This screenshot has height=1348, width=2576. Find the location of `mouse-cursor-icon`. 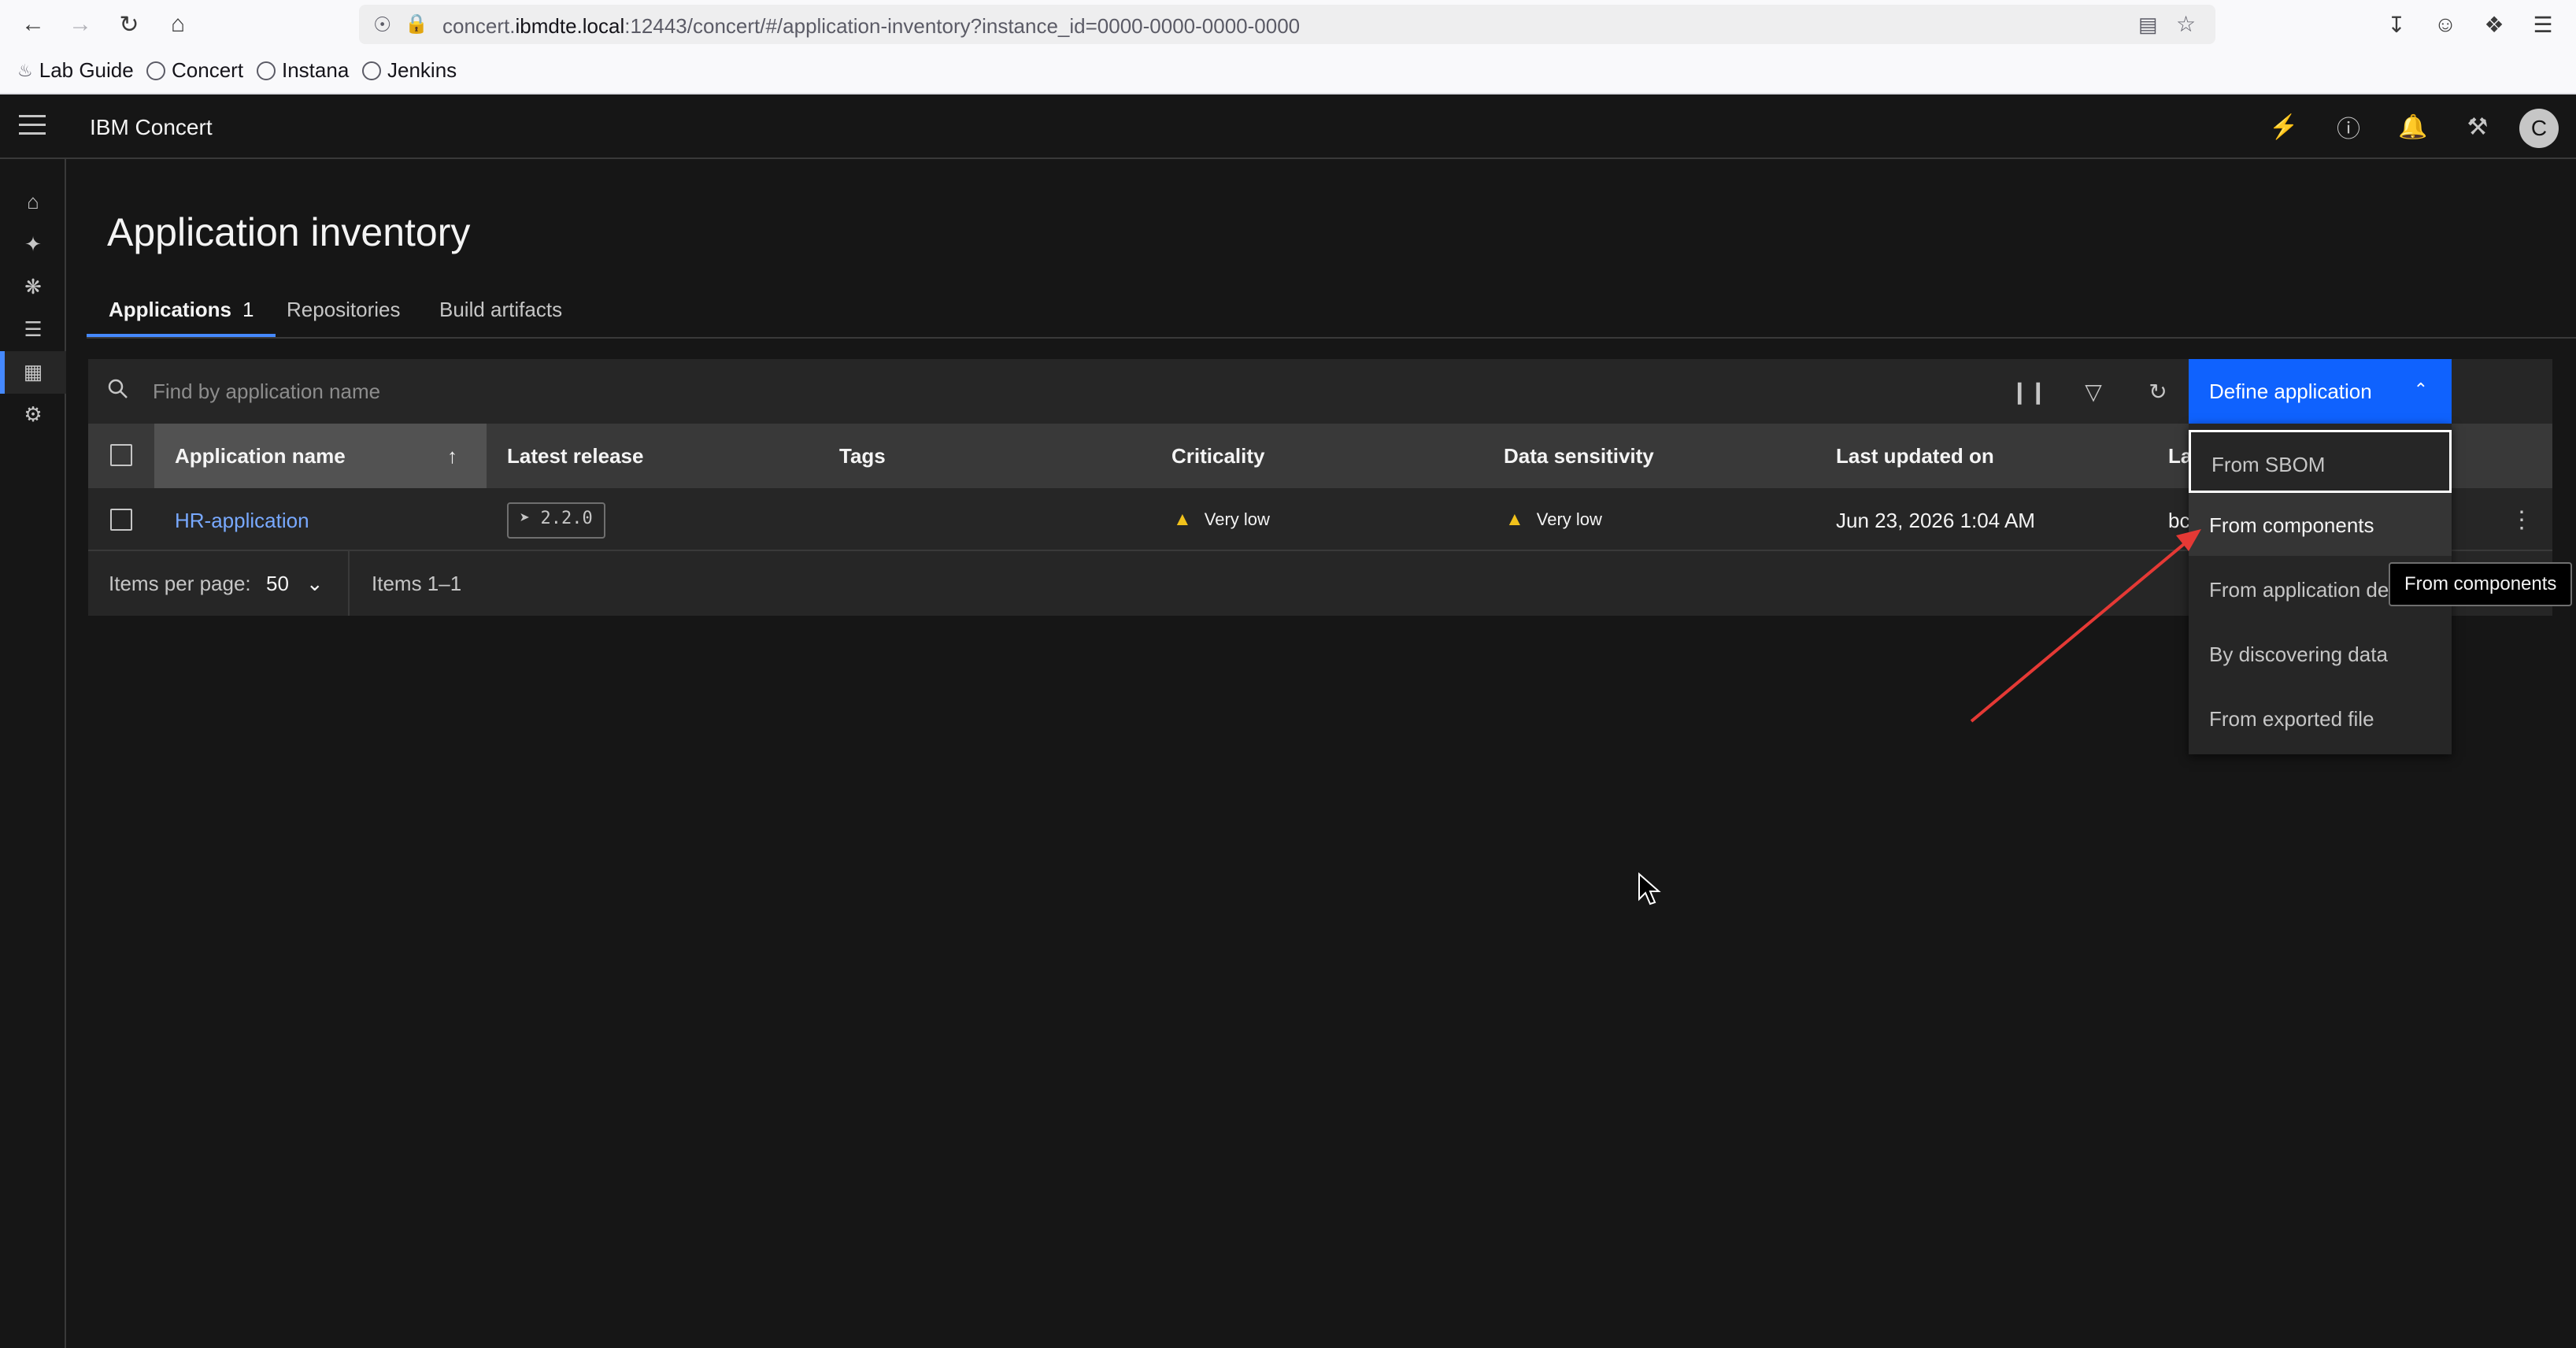

mouse-cursor-icon is located at coordinates (1649, 889).